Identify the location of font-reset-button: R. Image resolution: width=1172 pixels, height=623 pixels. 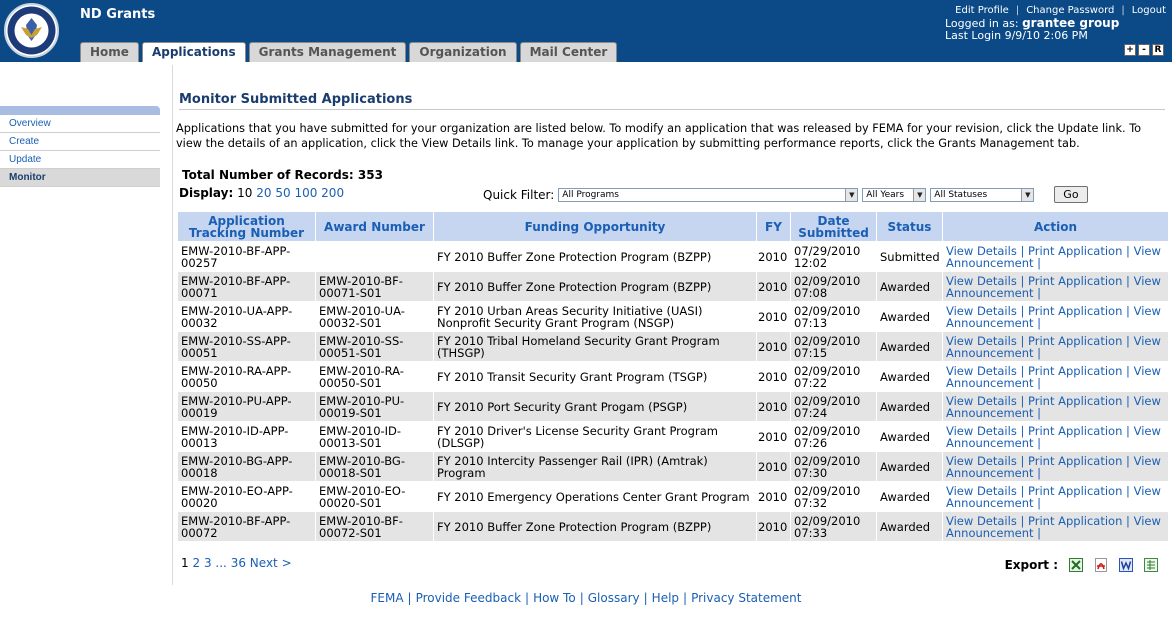
(1158, 50).